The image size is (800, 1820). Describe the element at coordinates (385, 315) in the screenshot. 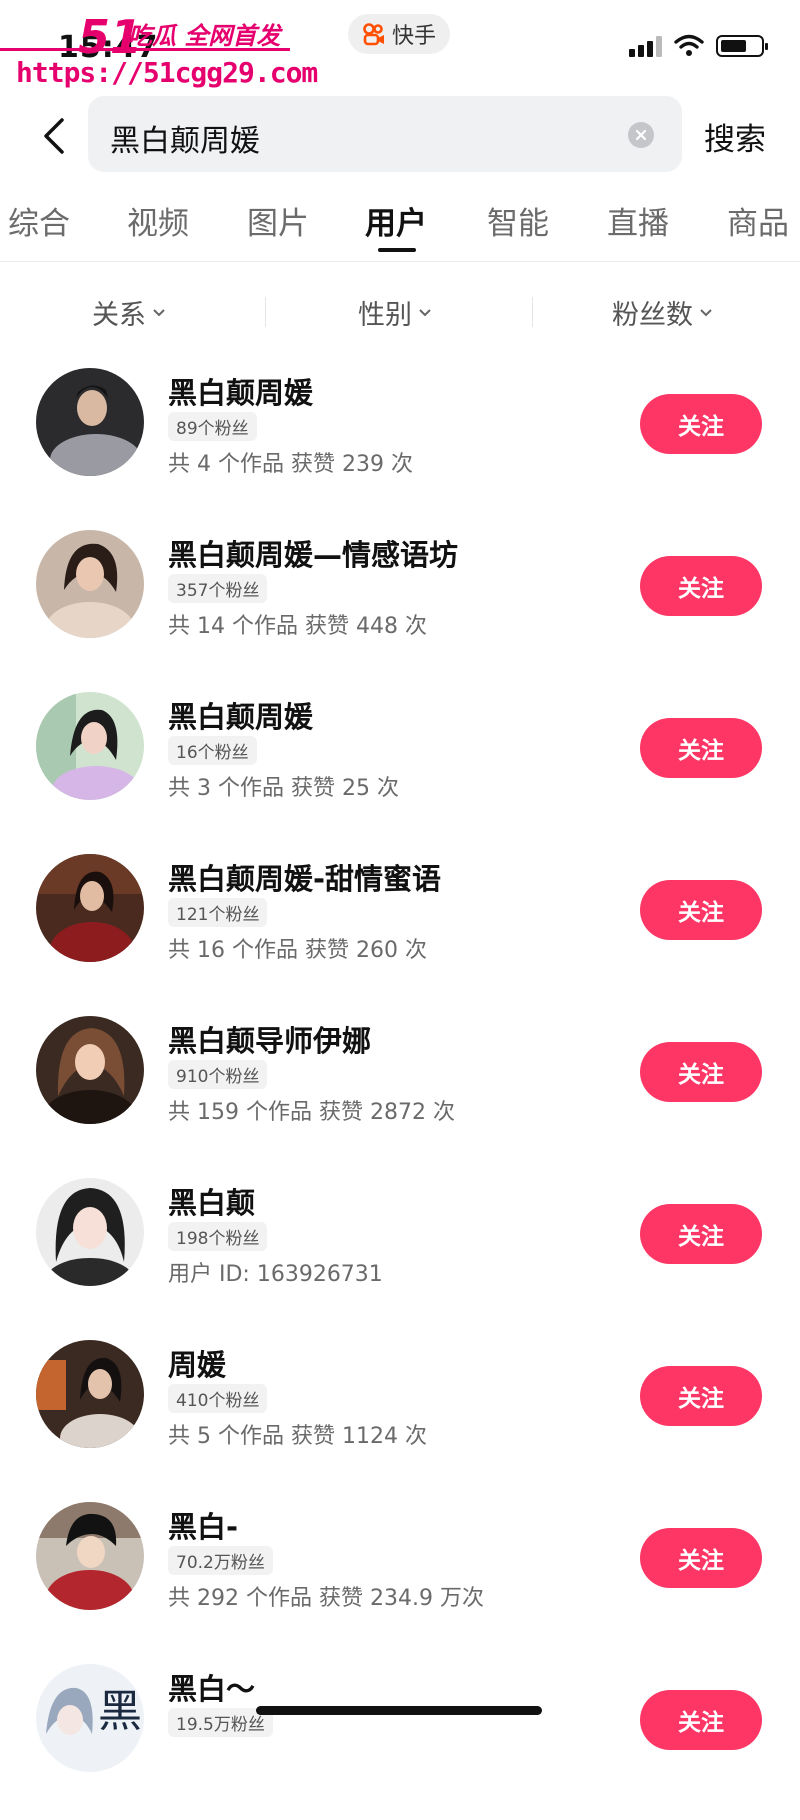

I see `filter-label: 性别` at that location.